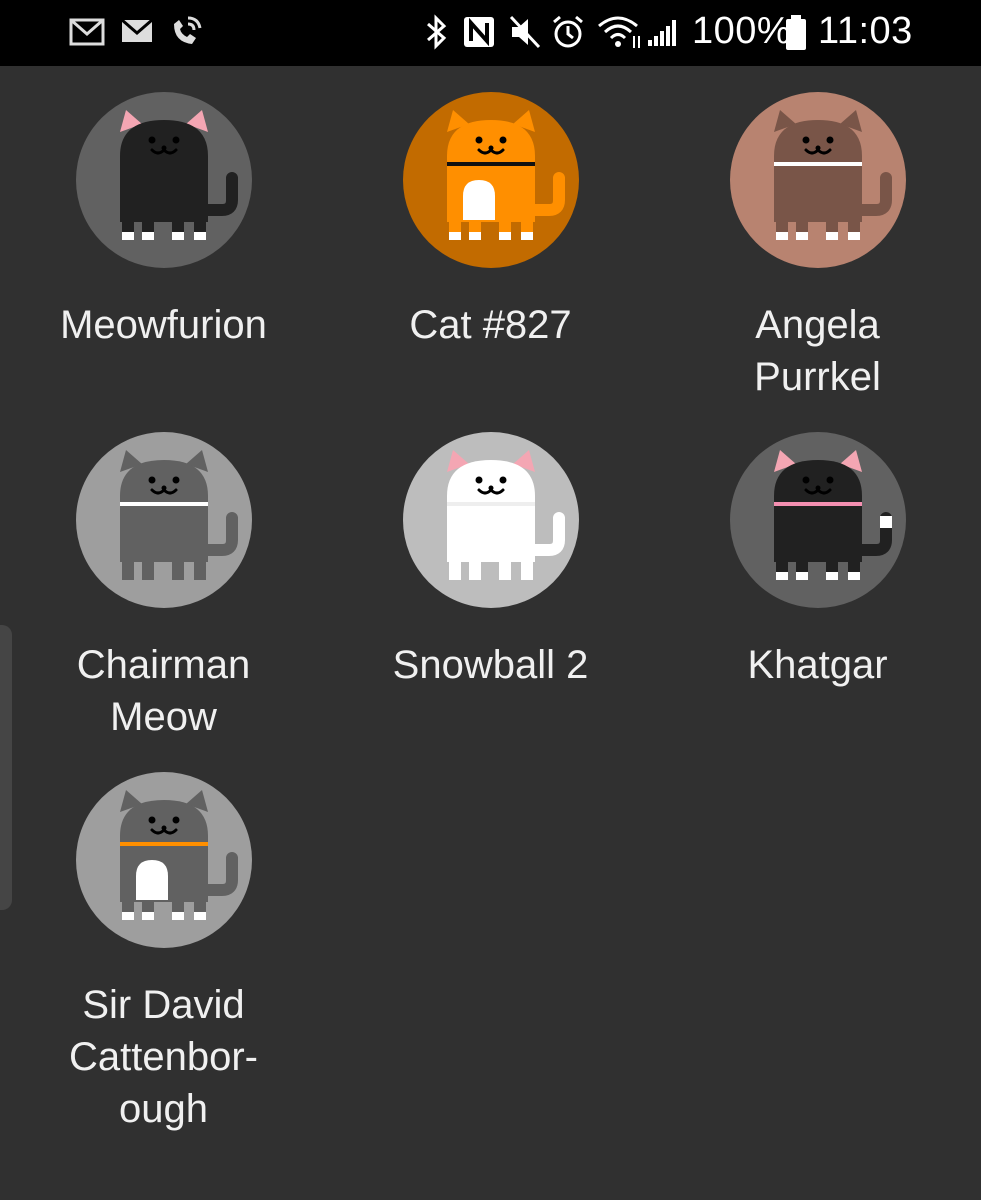 The height and width of the screenshot is (1200, 981). What do you see at coordinates (490, 325) in the screenshot?
I see `cat-name: Cat #827` at bounding box center [490, 325].